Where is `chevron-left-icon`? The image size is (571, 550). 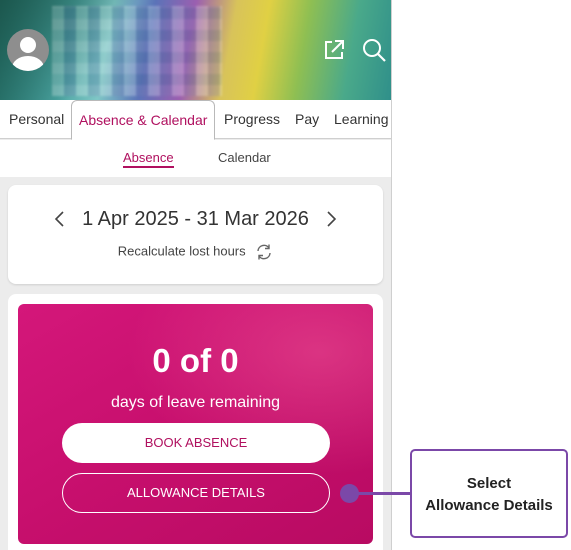 chevron-left-icon is located at coordinates (60, 219).